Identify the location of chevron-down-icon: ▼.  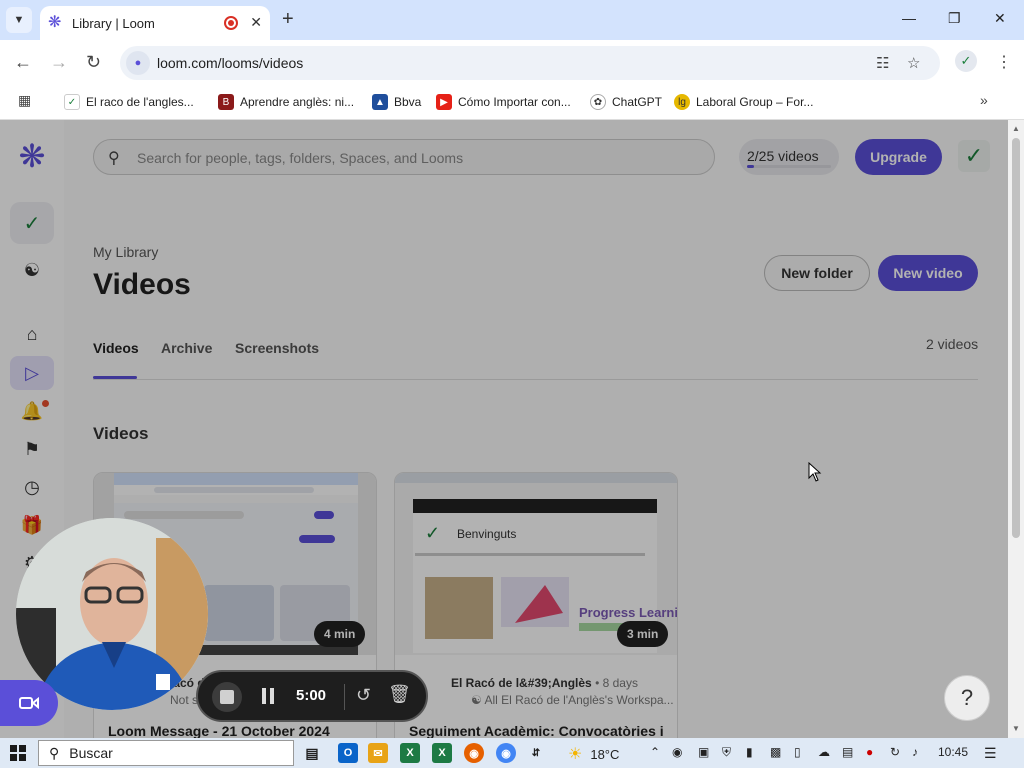
(19, 20).